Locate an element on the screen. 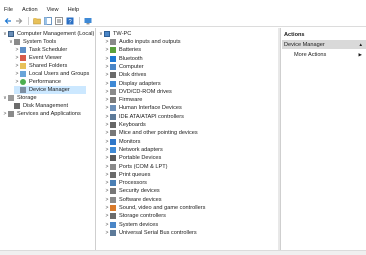 Image resolution: width=366 pixels, height=255 pixels. device-category-item: > Processors is located at coordinates (125, 183).